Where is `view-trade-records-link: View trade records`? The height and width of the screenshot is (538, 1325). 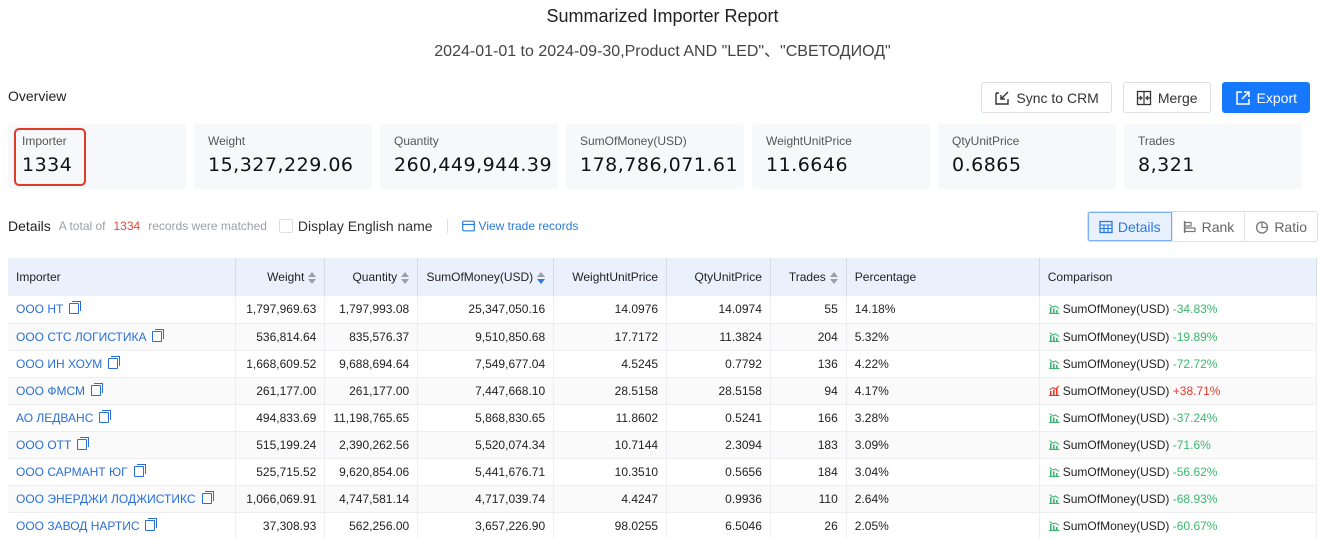
view-trade-records-link: View trade records is located at coordinates (519, 226).